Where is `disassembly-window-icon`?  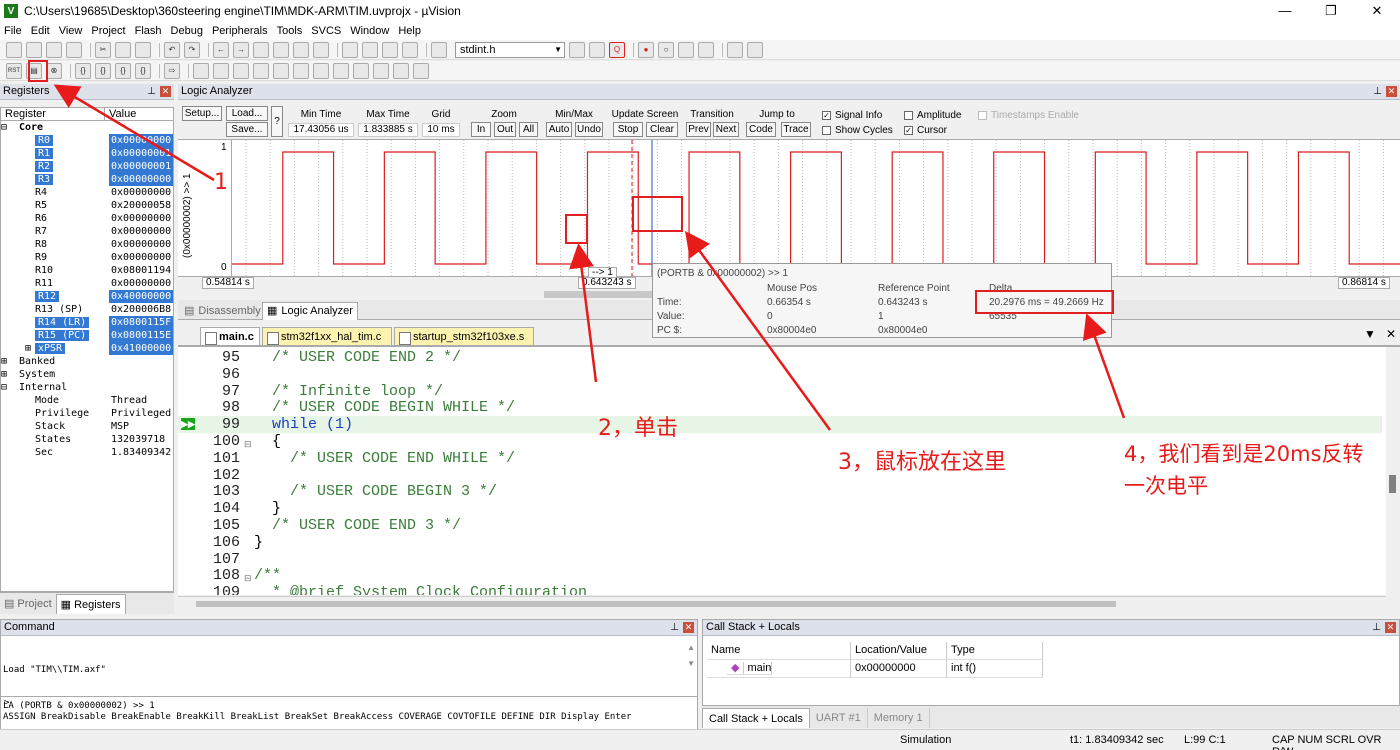 disassembly-window-icon is located at coordinates (221, 70).